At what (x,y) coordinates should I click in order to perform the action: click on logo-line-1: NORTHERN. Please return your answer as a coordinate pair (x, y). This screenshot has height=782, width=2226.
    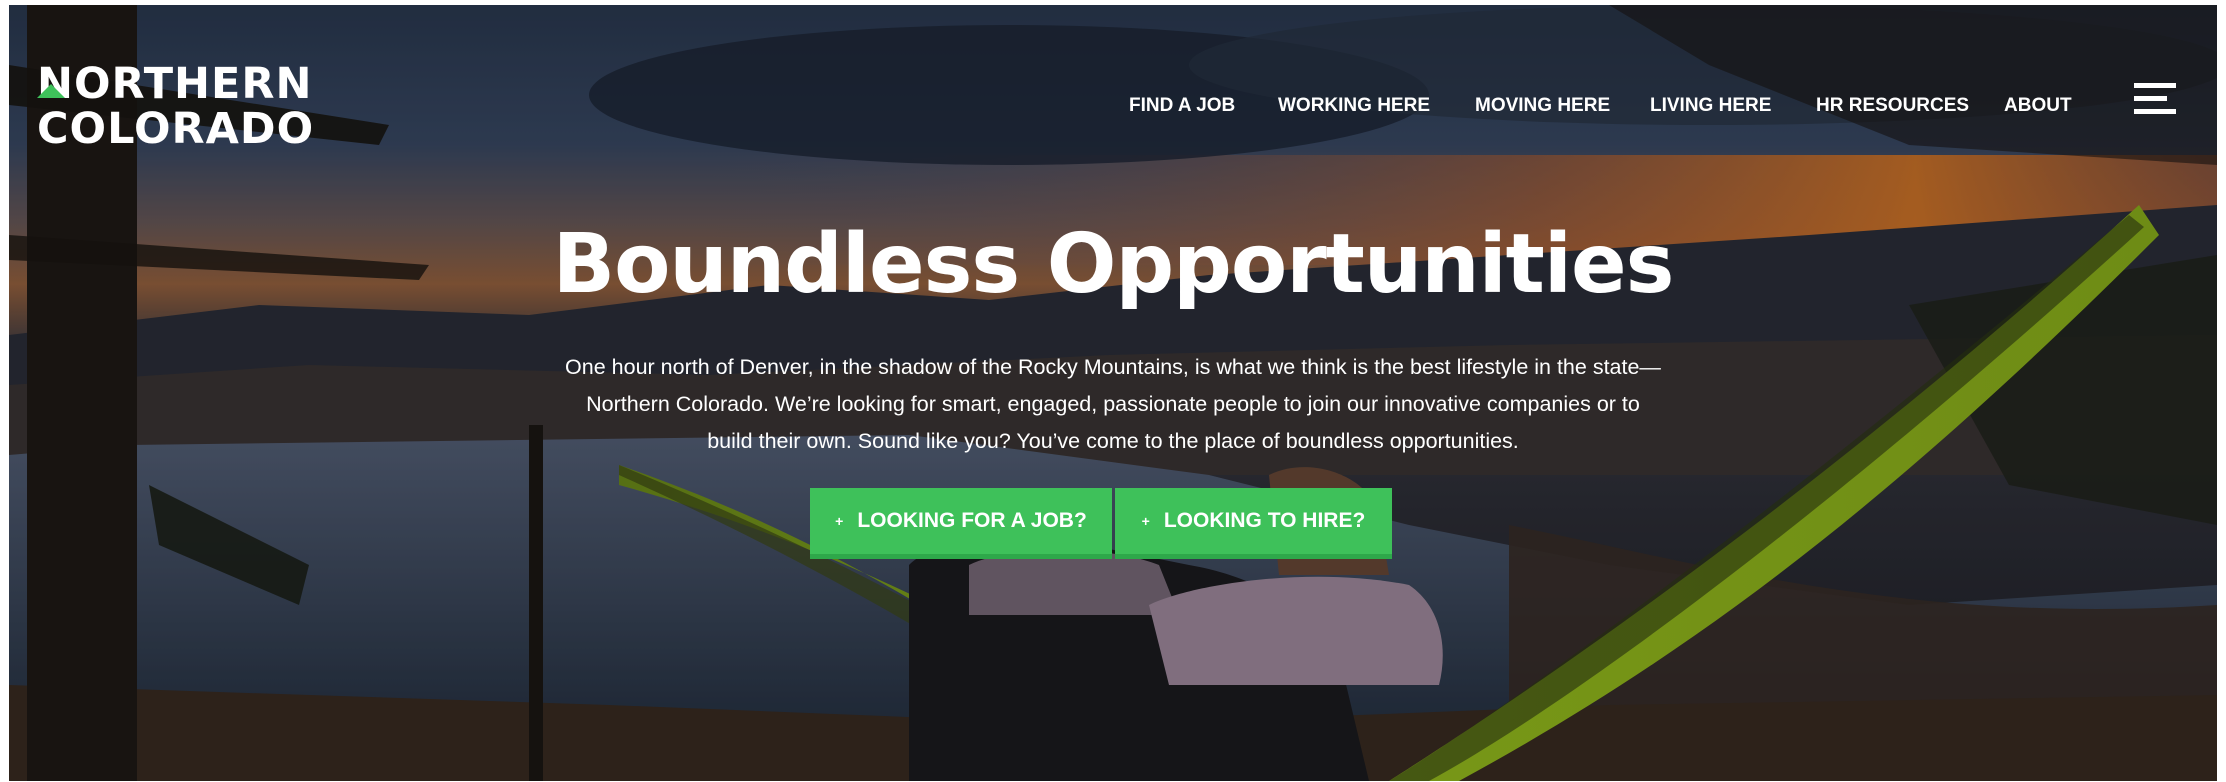
    Looking at the image, I should click on (175, 84).